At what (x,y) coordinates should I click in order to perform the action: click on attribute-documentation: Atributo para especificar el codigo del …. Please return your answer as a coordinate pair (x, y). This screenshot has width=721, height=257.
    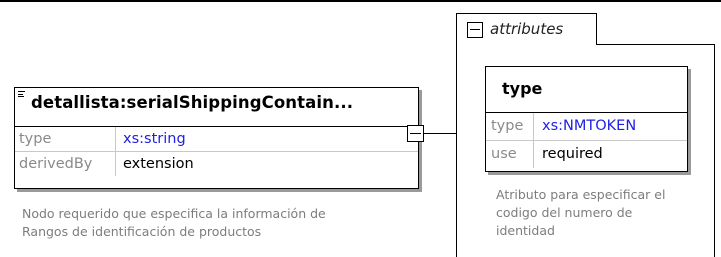
    Looking at the image, I should click on (603, 213).